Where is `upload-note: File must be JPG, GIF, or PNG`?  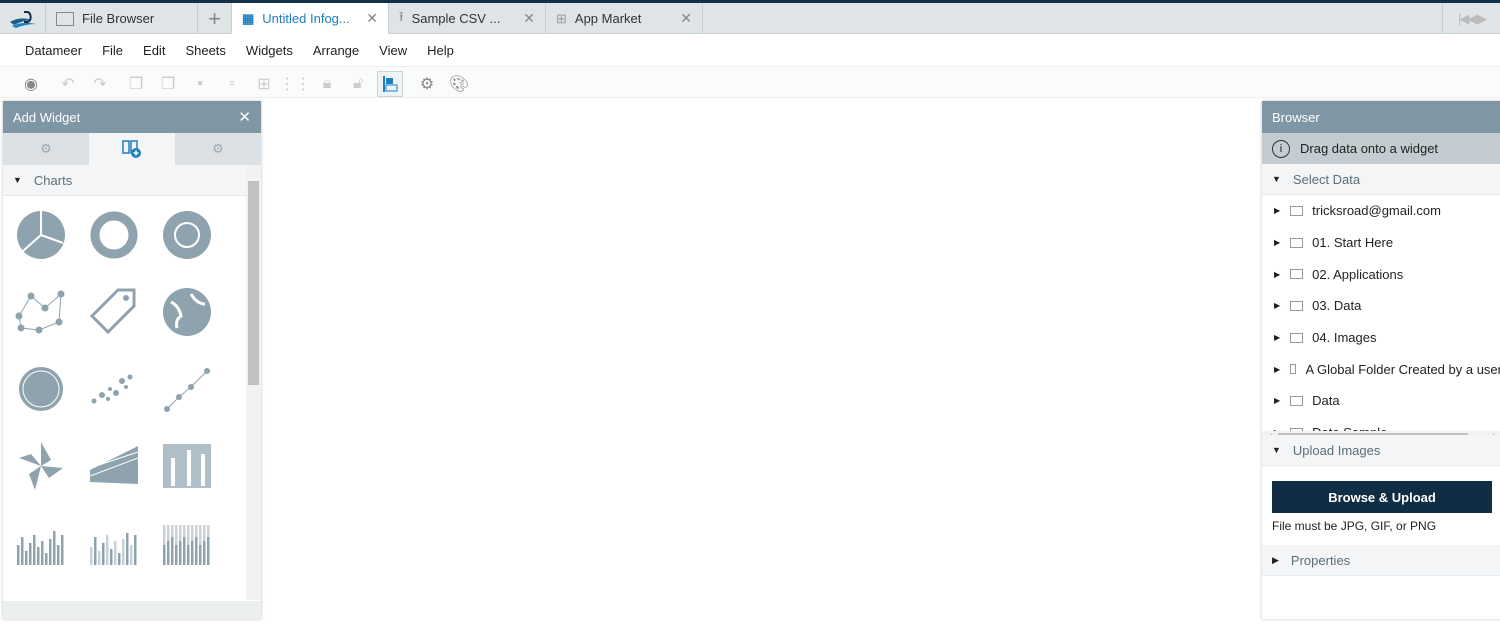
upload-note: File must be JPG, GIF, or PNG is located at coordinates (1354, 526).